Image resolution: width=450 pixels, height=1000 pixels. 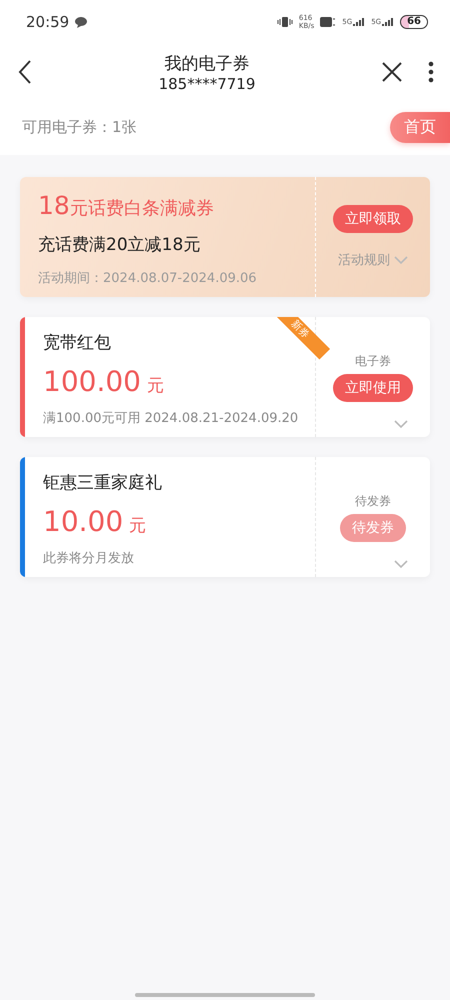 I want to click on rules-link: 活动规则, so click(x=364, y=260).